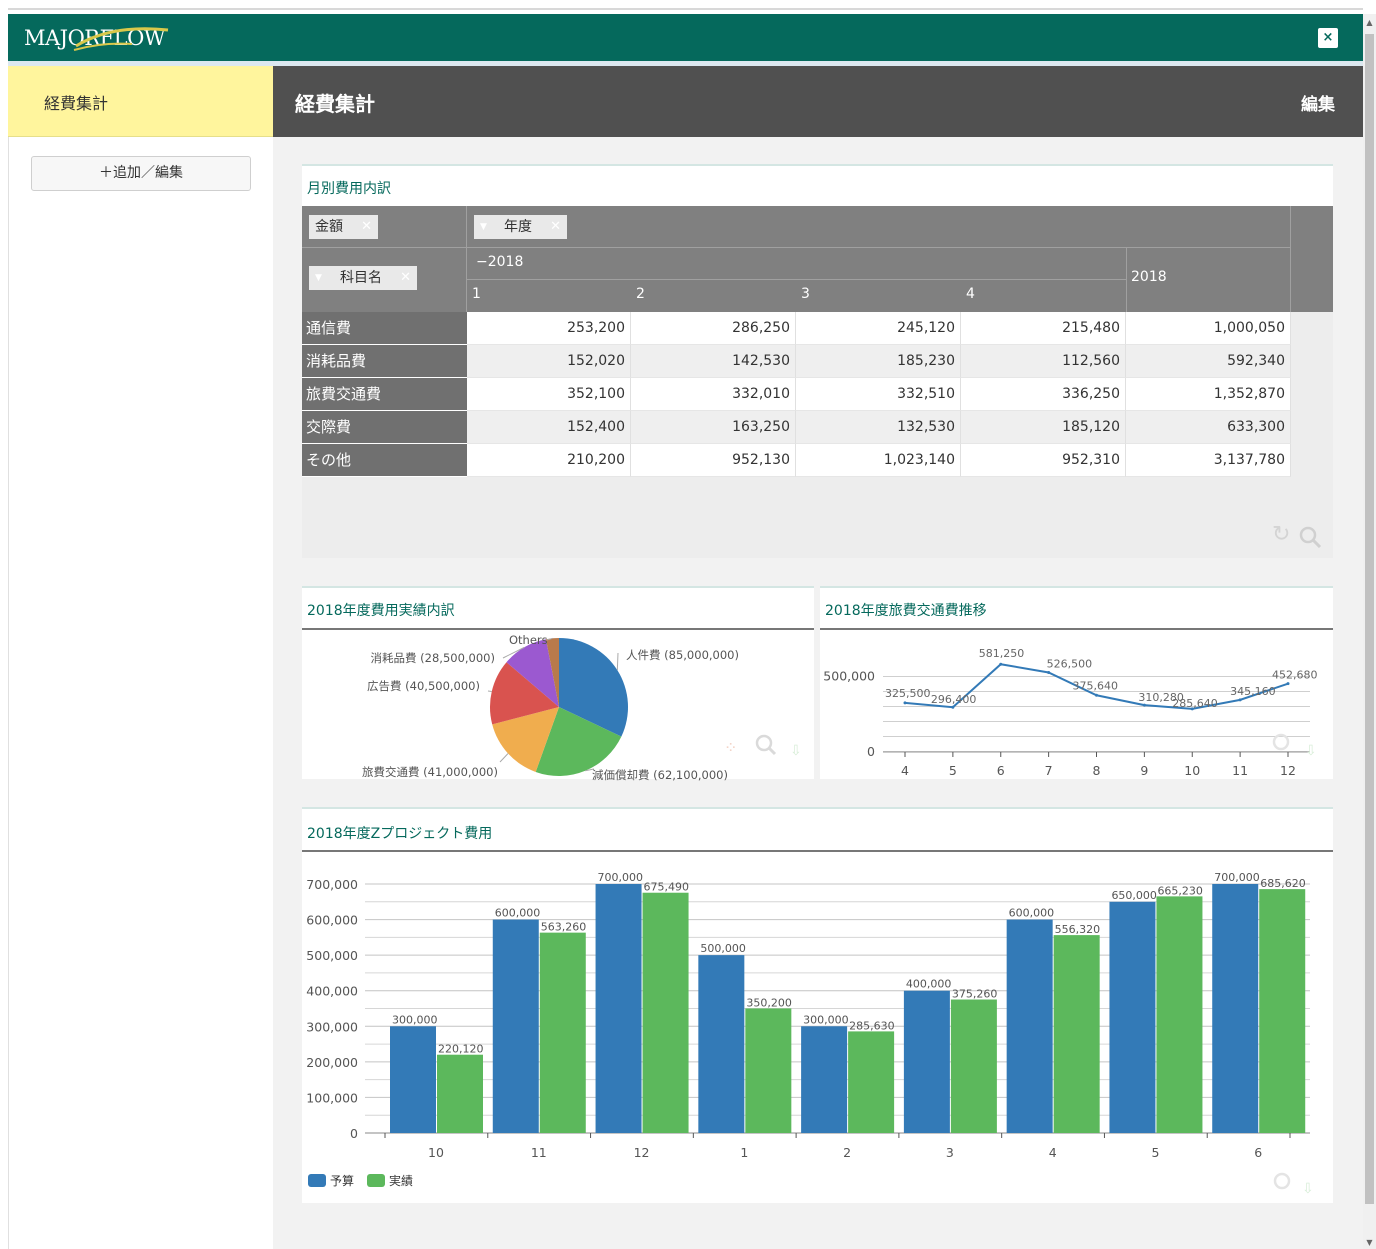  Describe the element at coordinates (504, 758) in the screenshot. I see `pie-leader-line` at that location.